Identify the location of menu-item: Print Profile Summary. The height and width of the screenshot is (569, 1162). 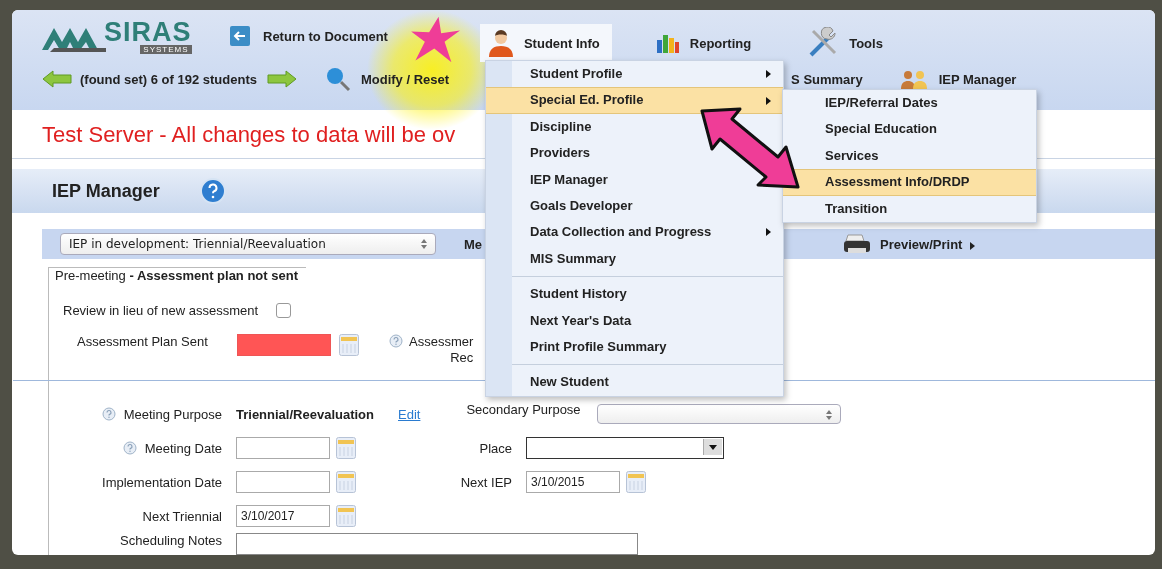
(581, 347).